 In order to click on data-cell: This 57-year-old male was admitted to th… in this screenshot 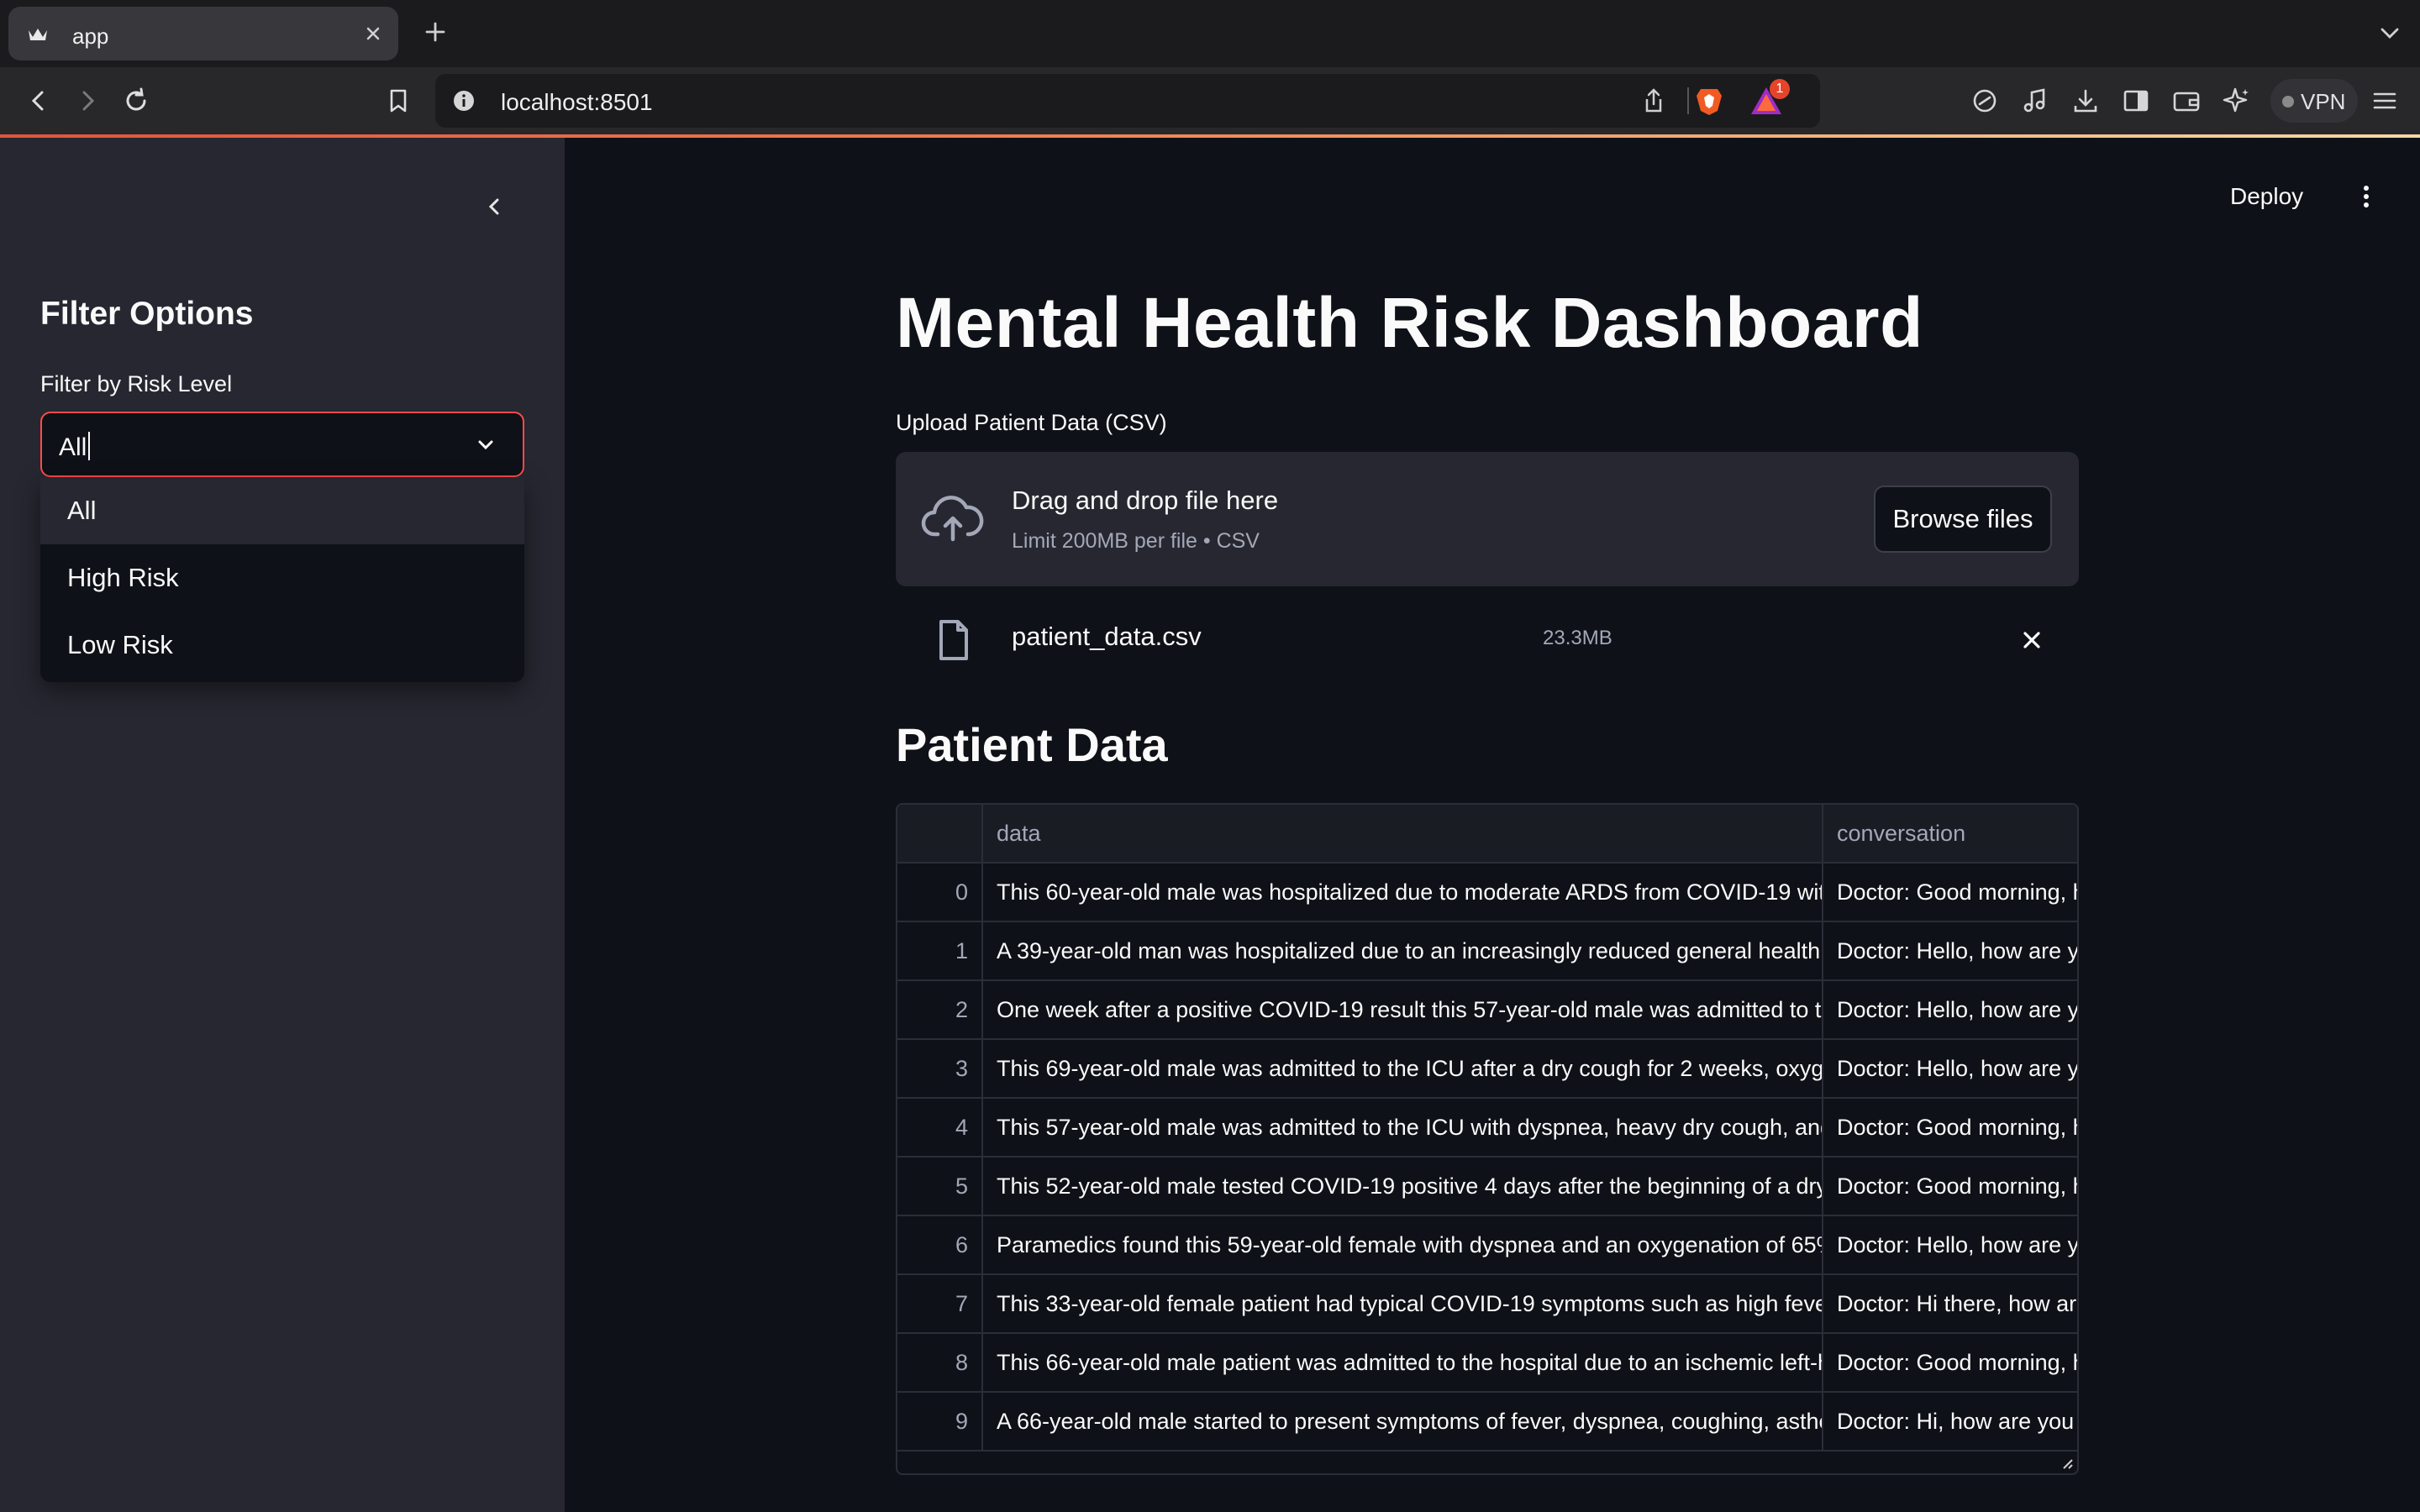, I will do `click(1403, 1128)`.